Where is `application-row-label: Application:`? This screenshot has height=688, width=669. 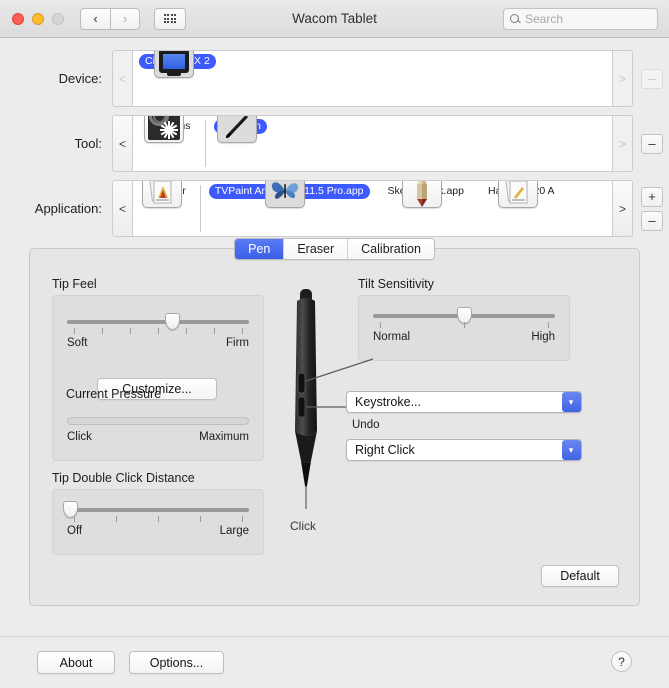
application-row-label: Application: is located at coordinates (68, 208).